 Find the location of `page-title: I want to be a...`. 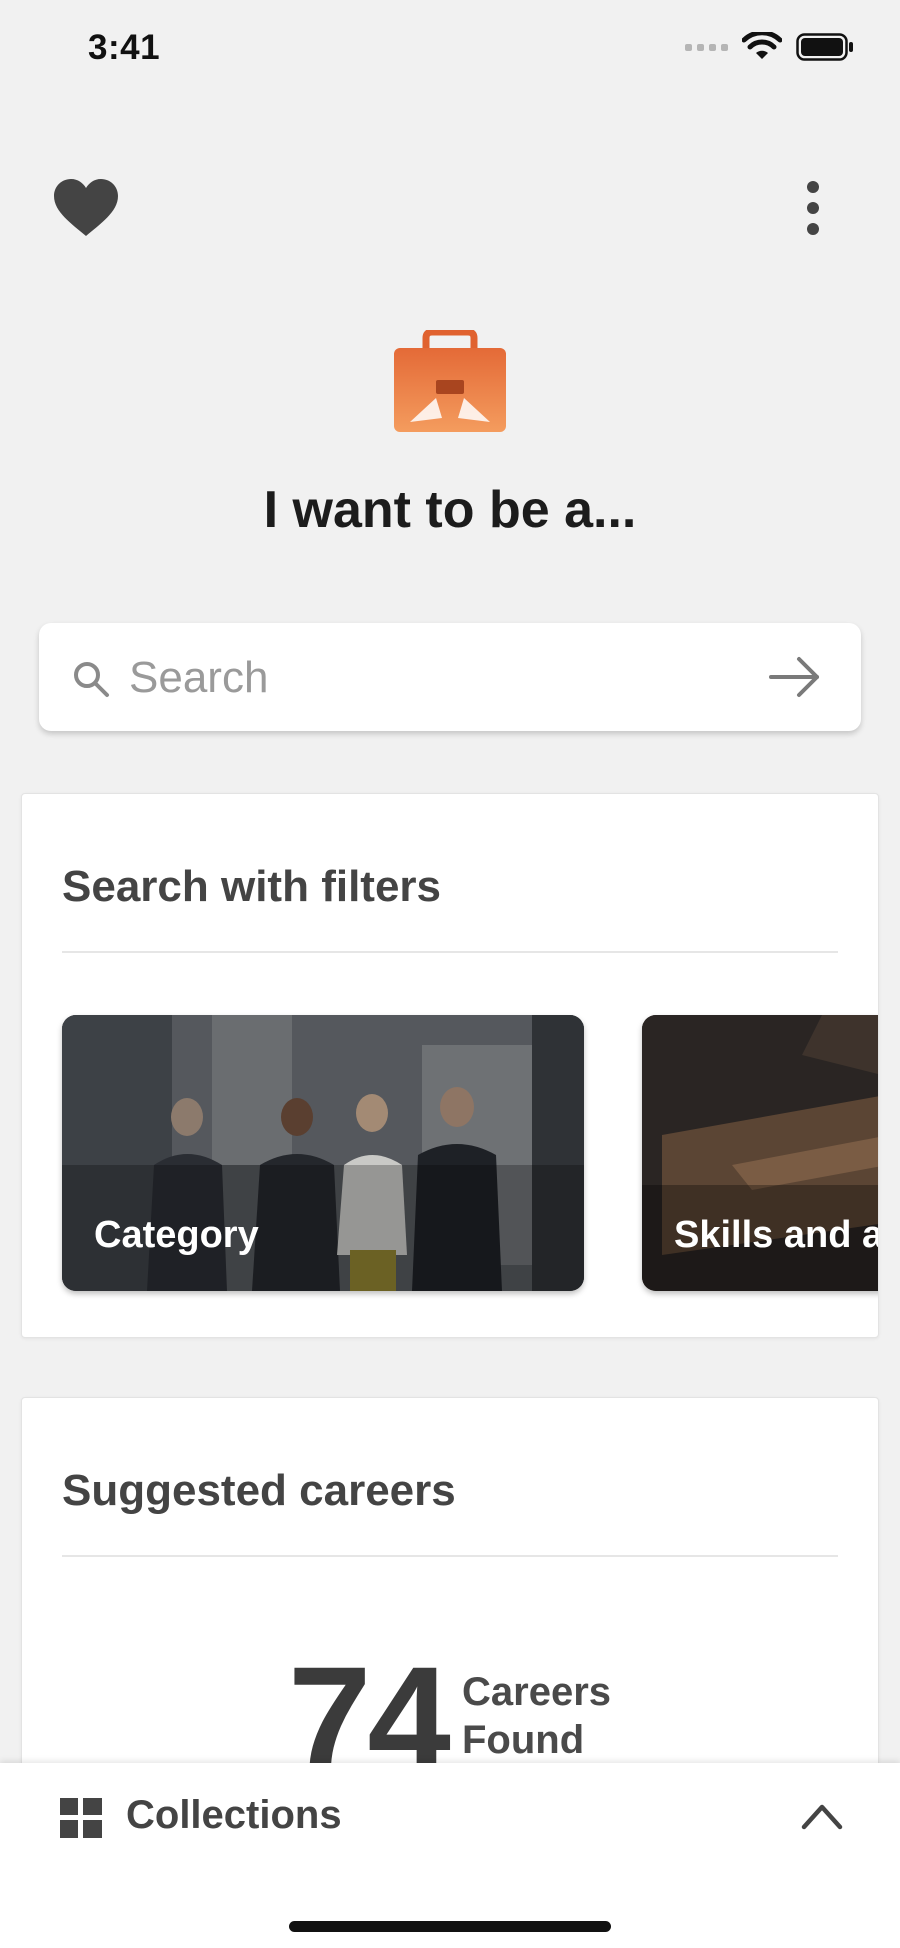

page-title: I want to be a... is located at coordinates (450, 510).